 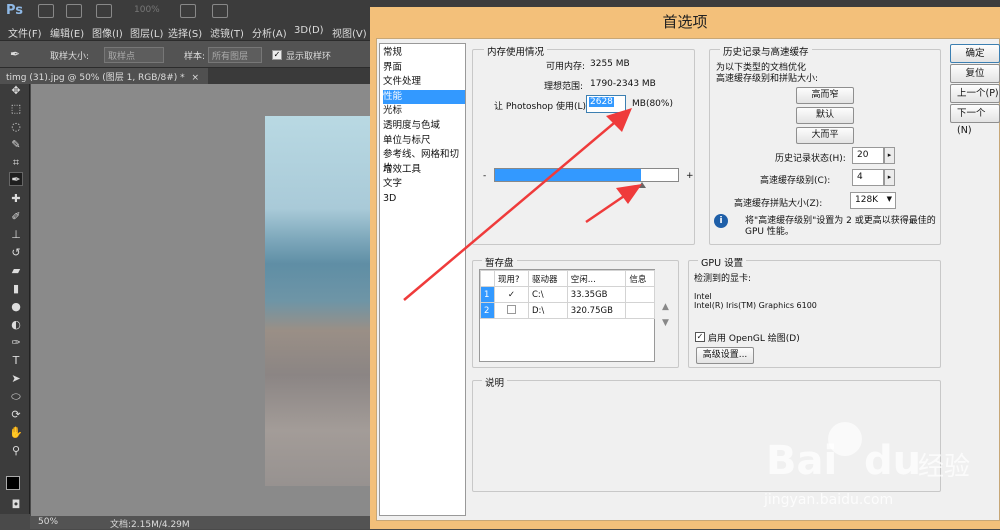 I want to click on arrow-to-memory-input, so click(x=512, y=209).